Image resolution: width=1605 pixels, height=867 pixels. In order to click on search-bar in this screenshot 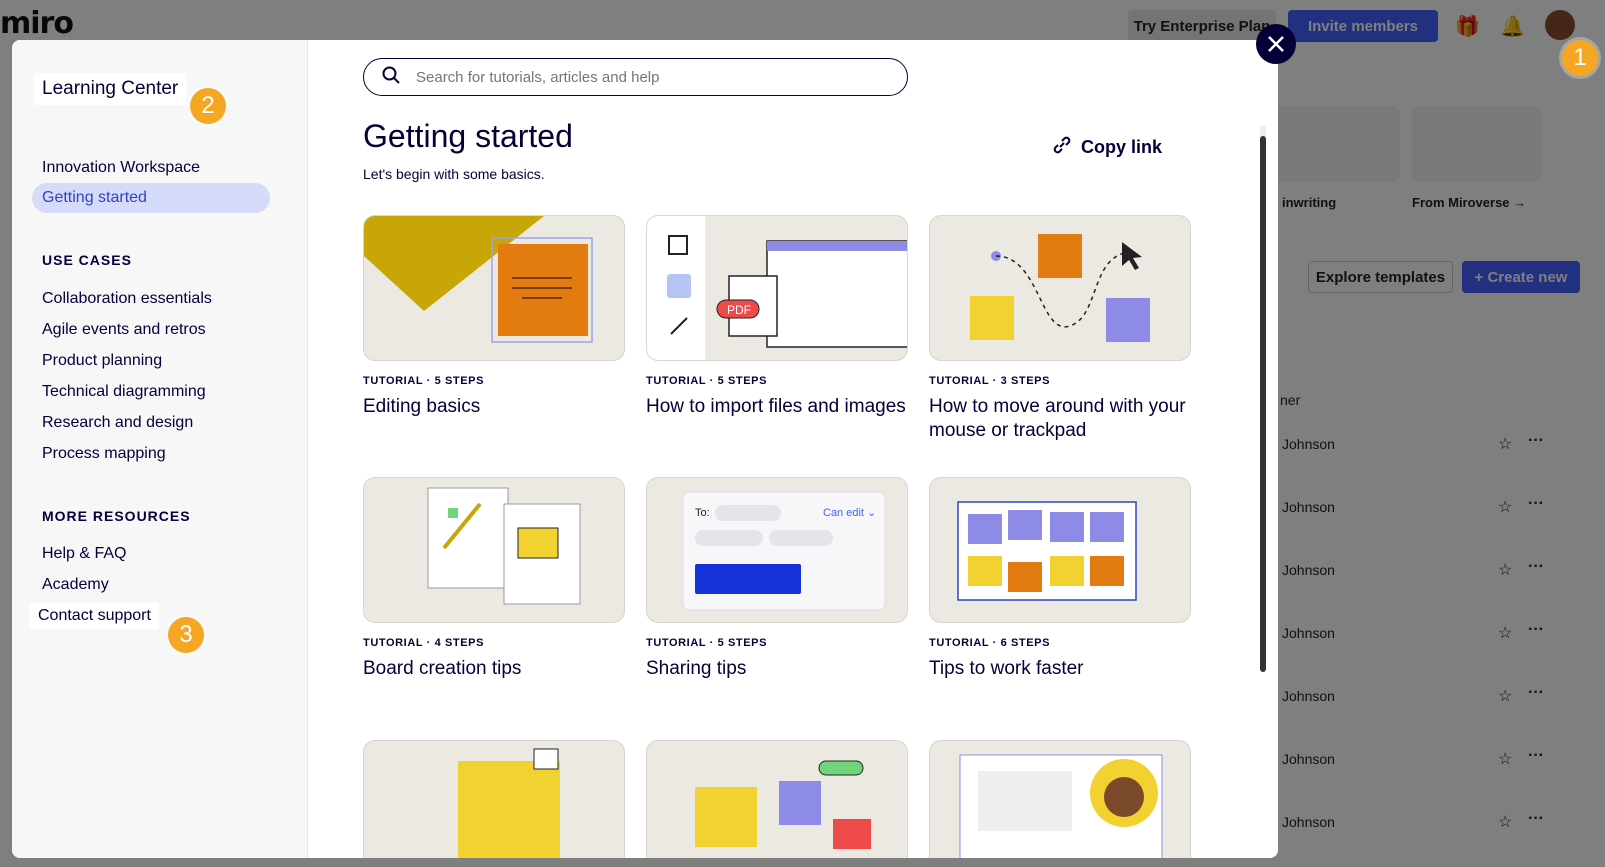, I will do `click(635, 77)`.